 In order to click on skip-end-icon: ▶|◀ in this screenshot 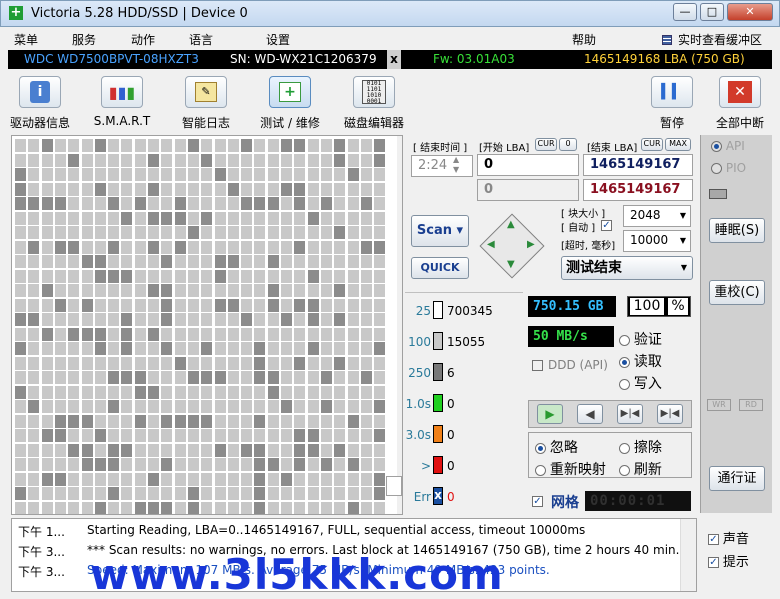, I will do `click(670, 414)`.